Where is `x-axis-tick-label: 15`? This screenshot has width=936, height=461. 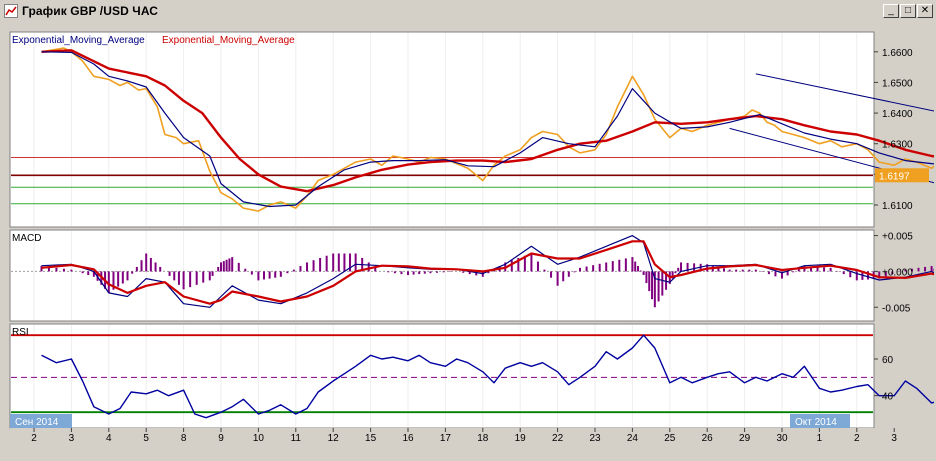
x-axis-tick-label: 15 is located at coordinates (371, 438).